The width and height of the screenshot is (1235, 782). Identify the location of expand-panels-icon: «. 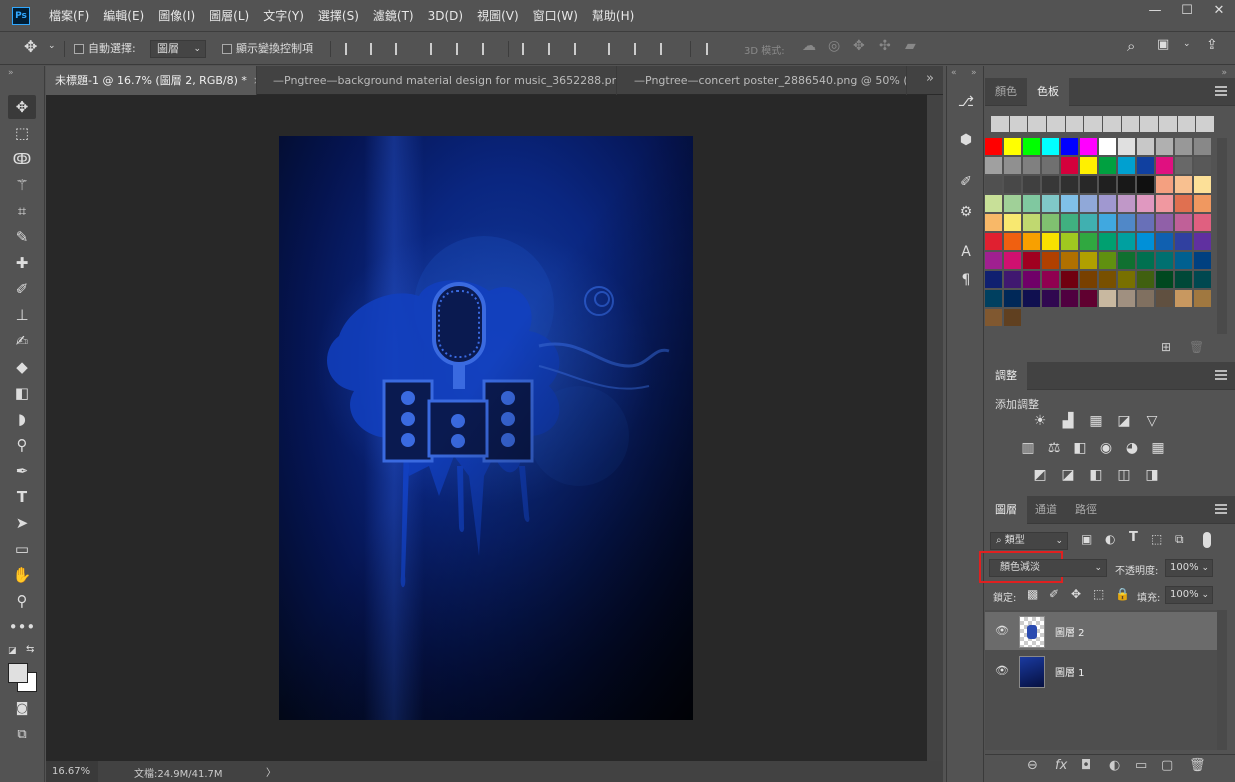
(954, 73).